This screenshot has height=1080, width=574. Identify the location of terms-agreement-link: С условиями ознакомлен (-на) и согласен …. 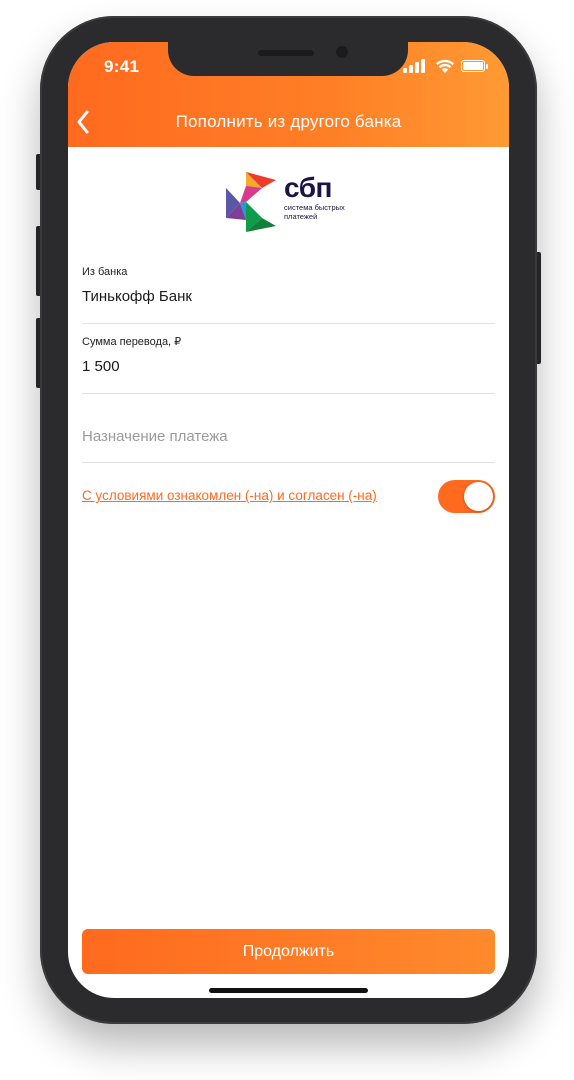
(229, 495).